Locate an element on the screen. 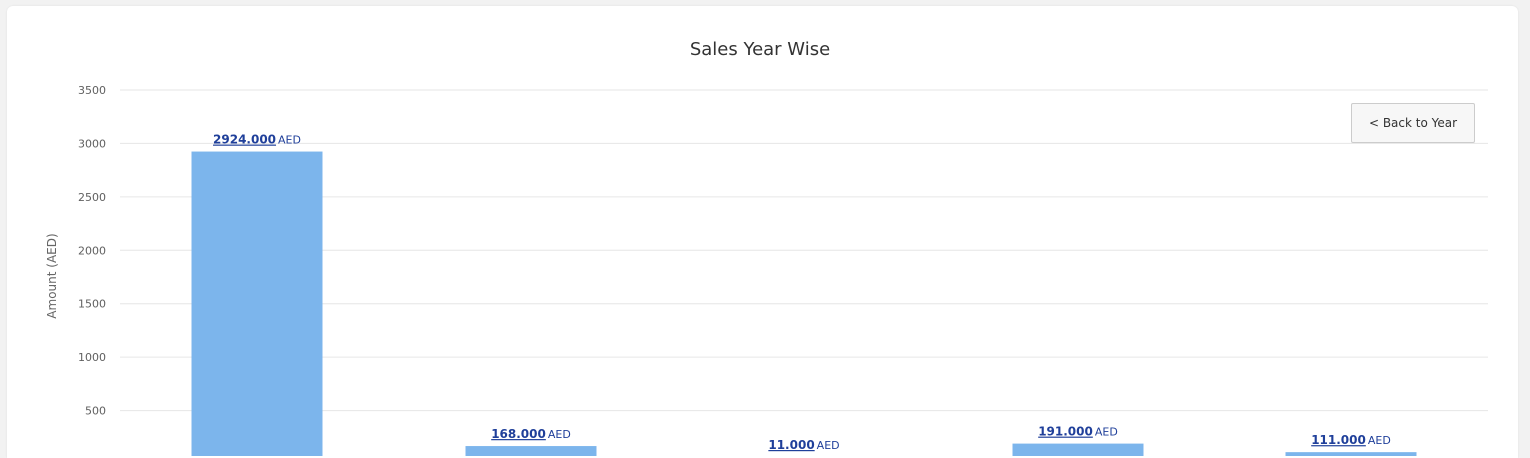  y-tick-label: 2000 is located at coordinates (92, 250).